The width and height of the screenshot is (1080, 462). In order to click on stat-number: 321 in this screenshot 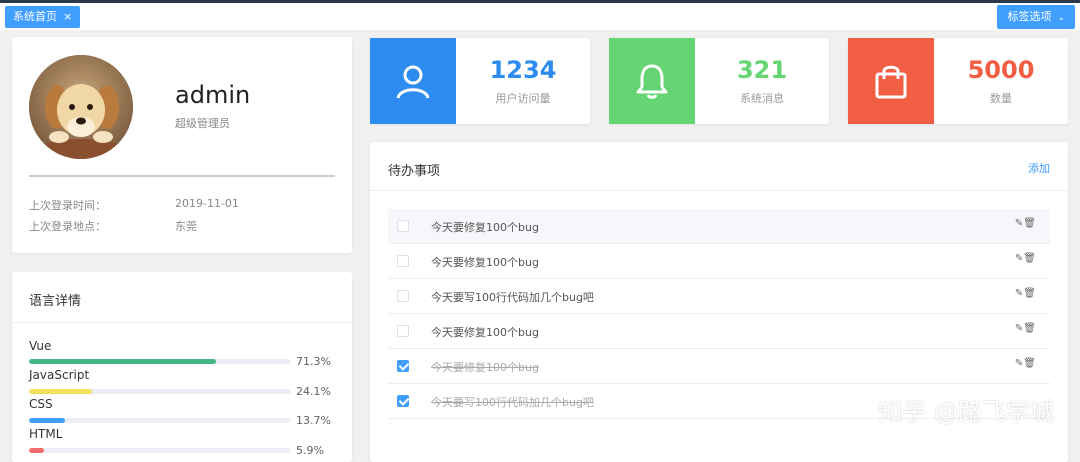, I will do `click(762, 70)`.